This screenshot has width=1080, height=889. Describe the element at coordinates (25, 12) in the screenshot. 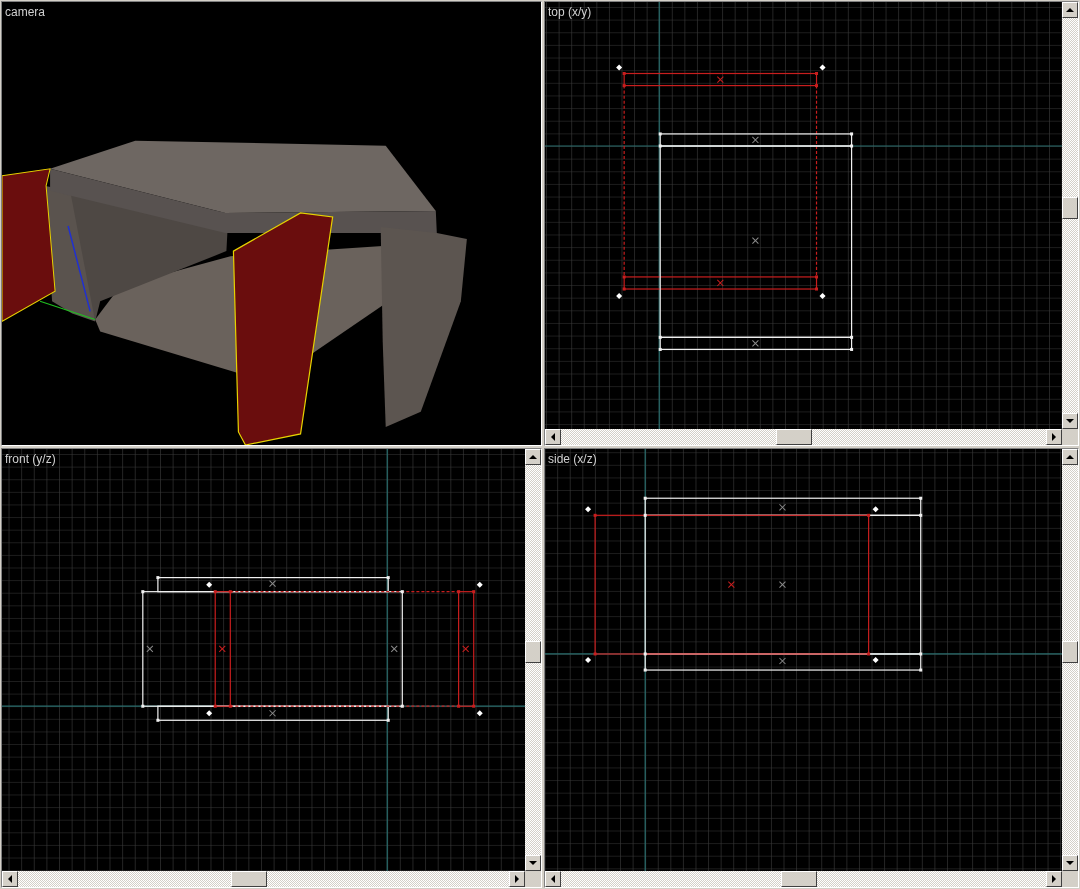

I see `viewport-label: camera` at that location.